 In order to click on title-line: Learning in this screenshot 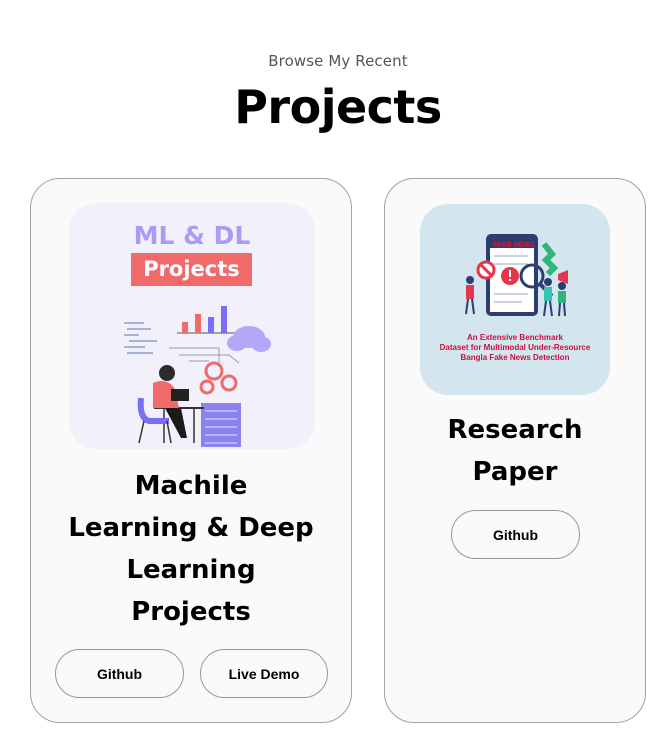, I will do `click(191, 570)`.